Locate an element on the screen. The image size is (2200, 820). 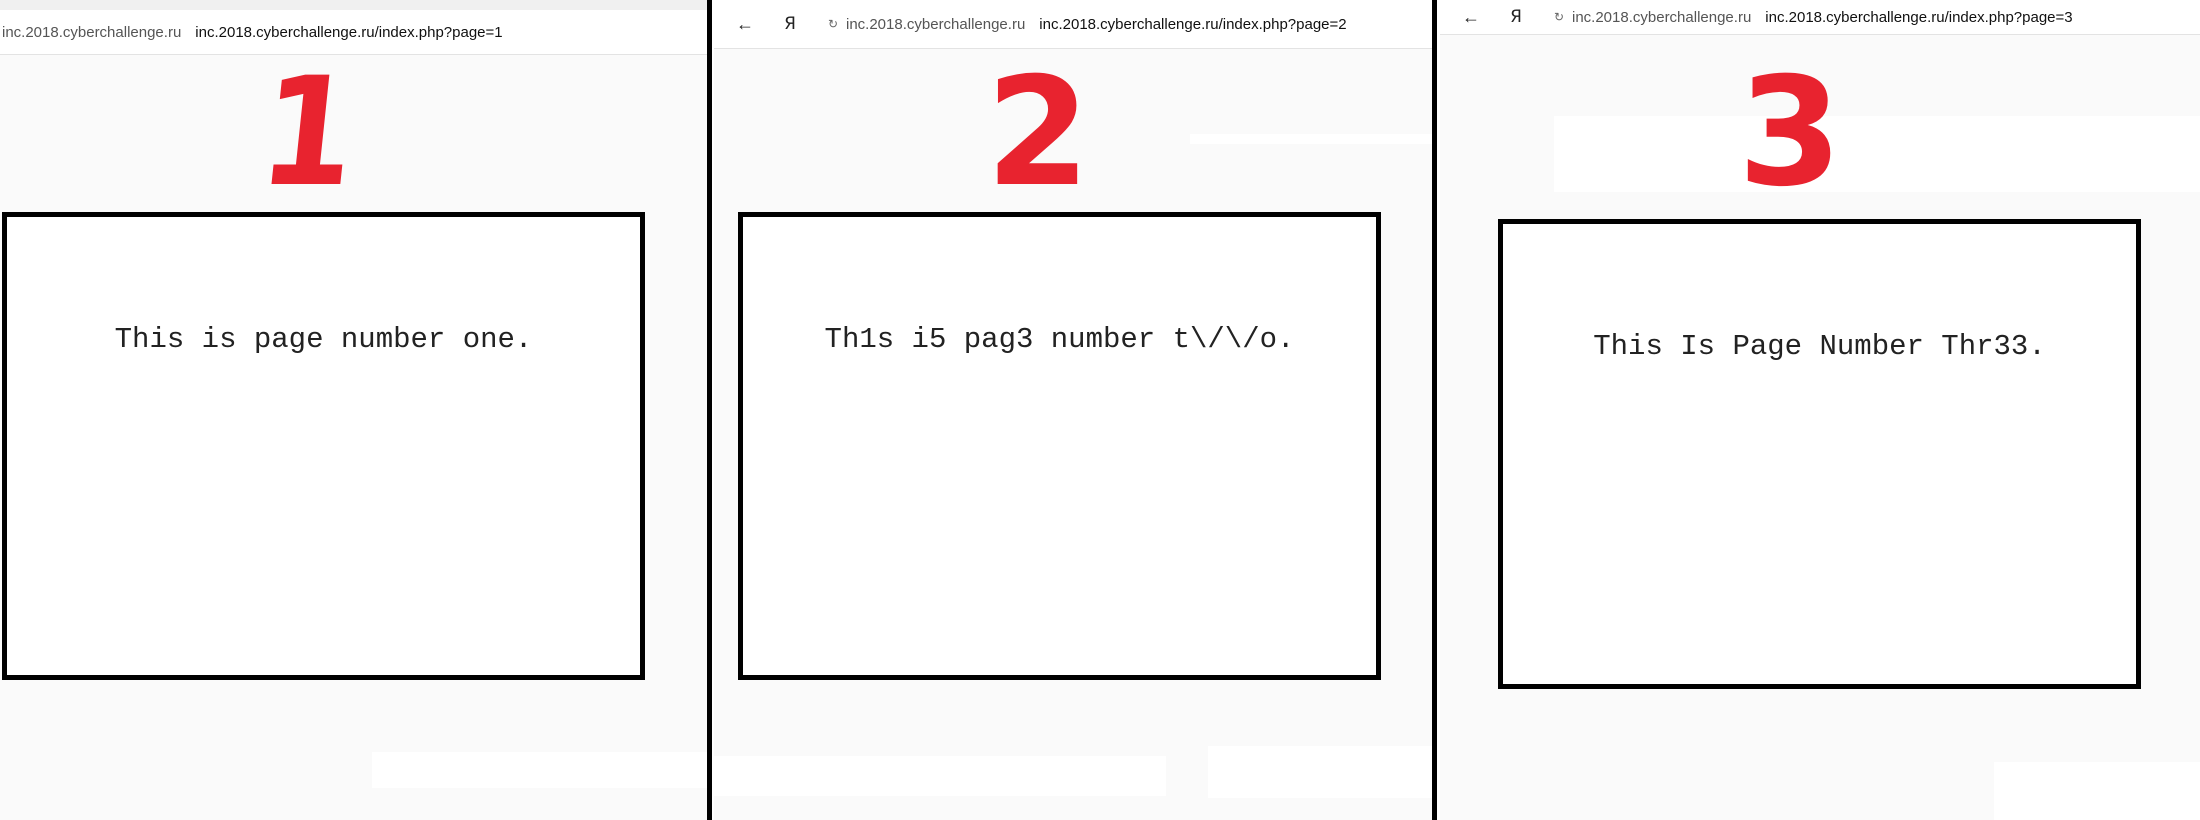
page-number-graphic: 3 is located at coordinates (1790, 133).